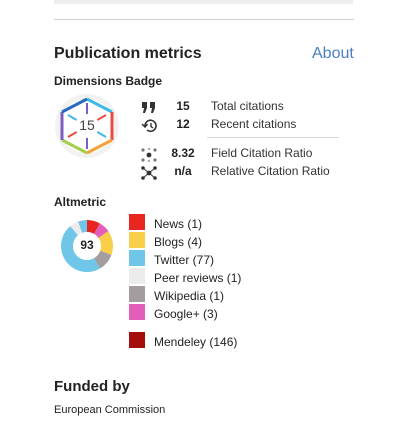 The width and height of the screenshot is (406, 439). What do you see at coordinates (262, 153) in the screenshot?
I see `field-citation-ratio-label: Field Citation Ratio` at bounding box center [262, 153].